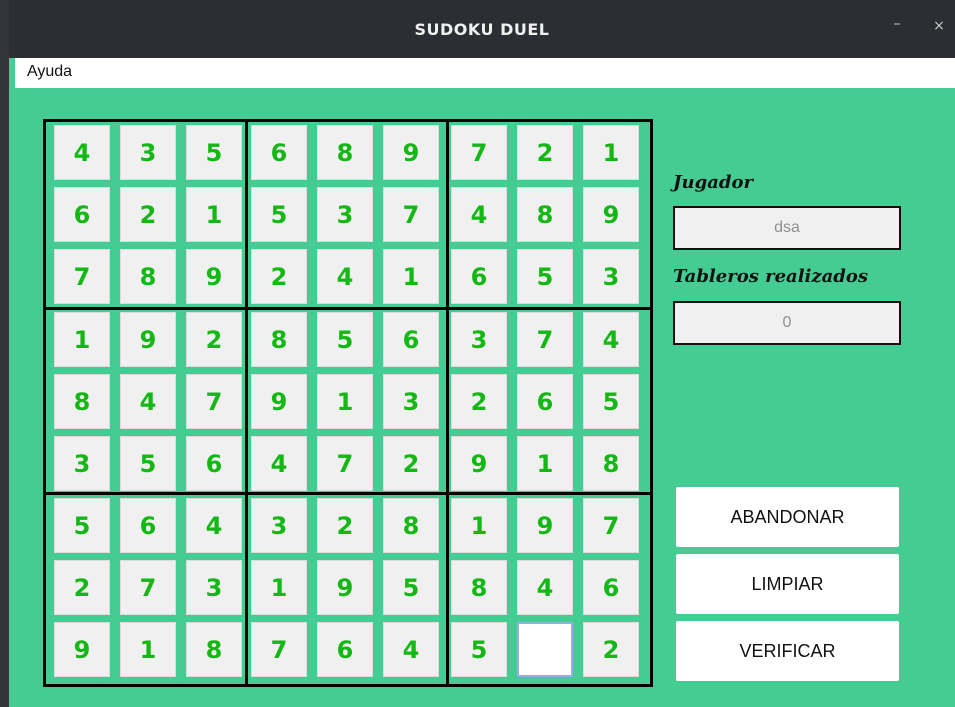  What do you see at coordinates (49, 72) in the screenshot?
I see `menu-item-ayuda: Ayuda` at bounding box center [49, 72].